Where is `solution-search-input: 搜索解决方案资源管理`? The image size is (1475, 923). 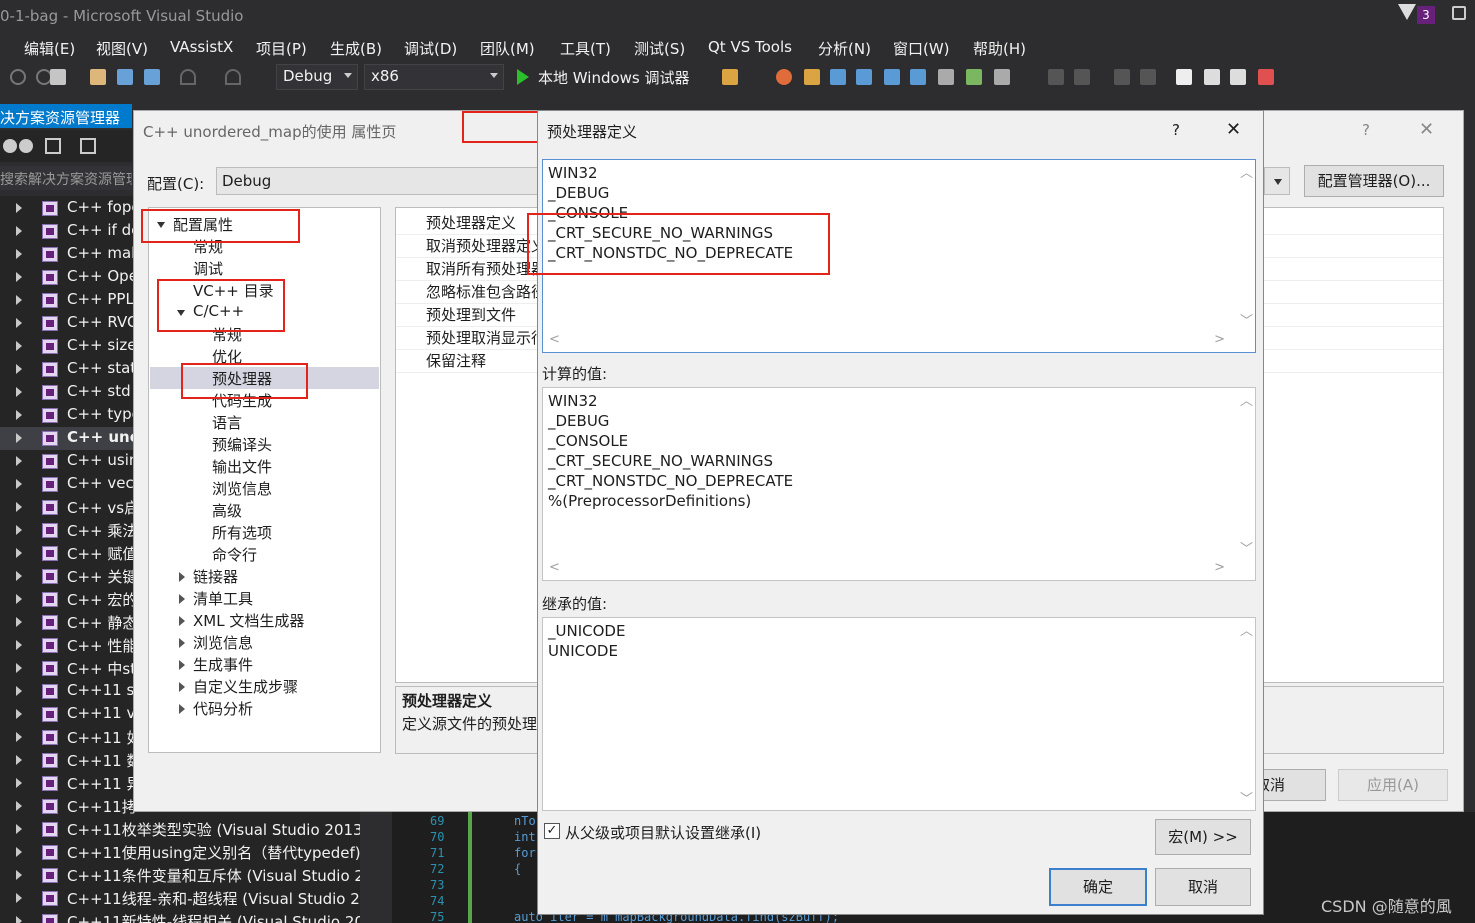 solution-search-input: 搜索解决方案资源管理 is located at coordinates (66, 178).